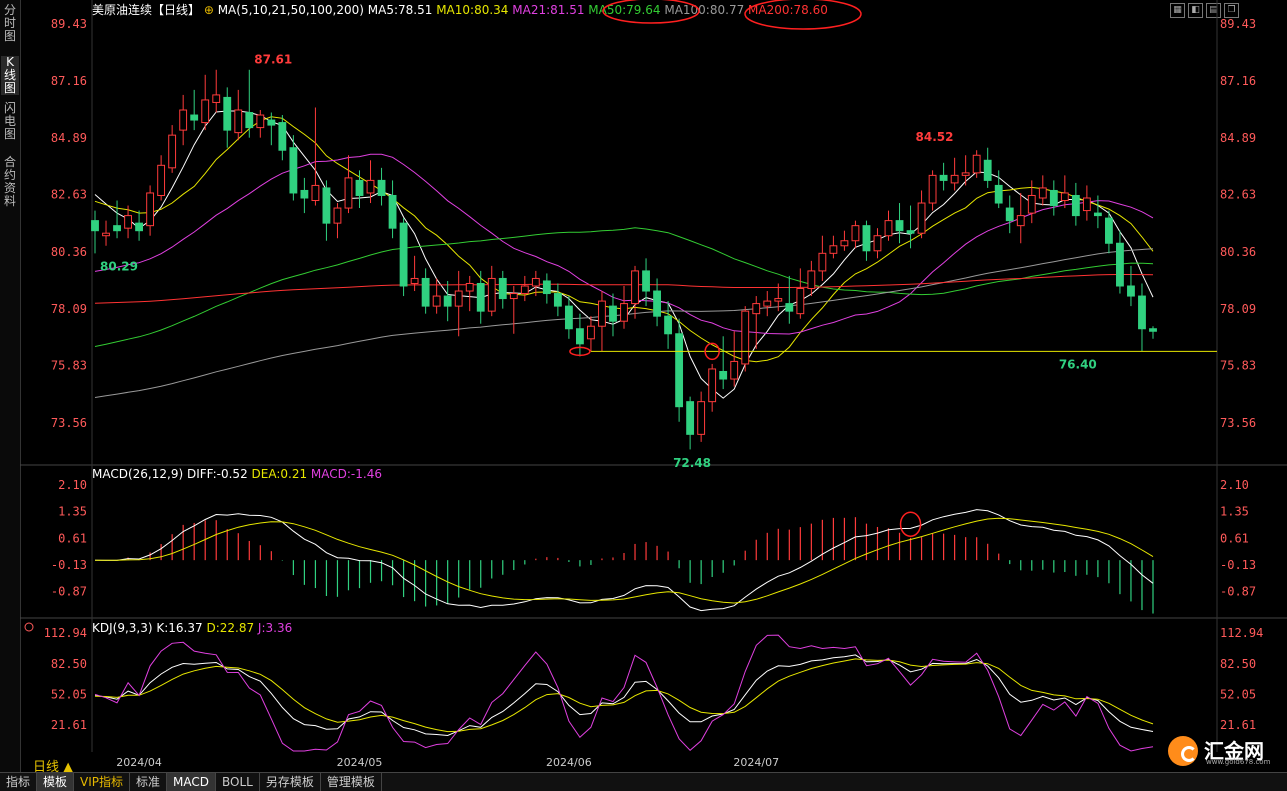 The image size is (1287, 791). What do you see at coordinates (69, 423) in the screenshot?
I see `price-tick-left: 73.56` at bounding box center [69, 423].